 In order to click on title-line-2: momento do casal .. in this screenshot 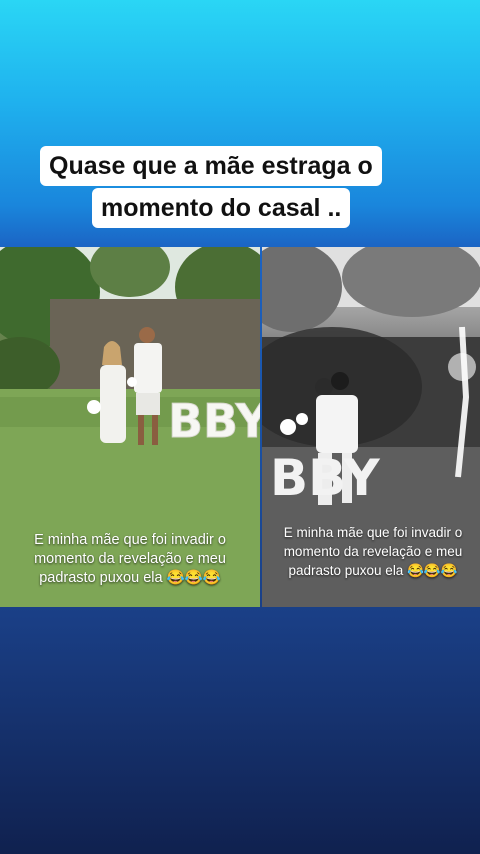, I will do `click(221, 208)`.